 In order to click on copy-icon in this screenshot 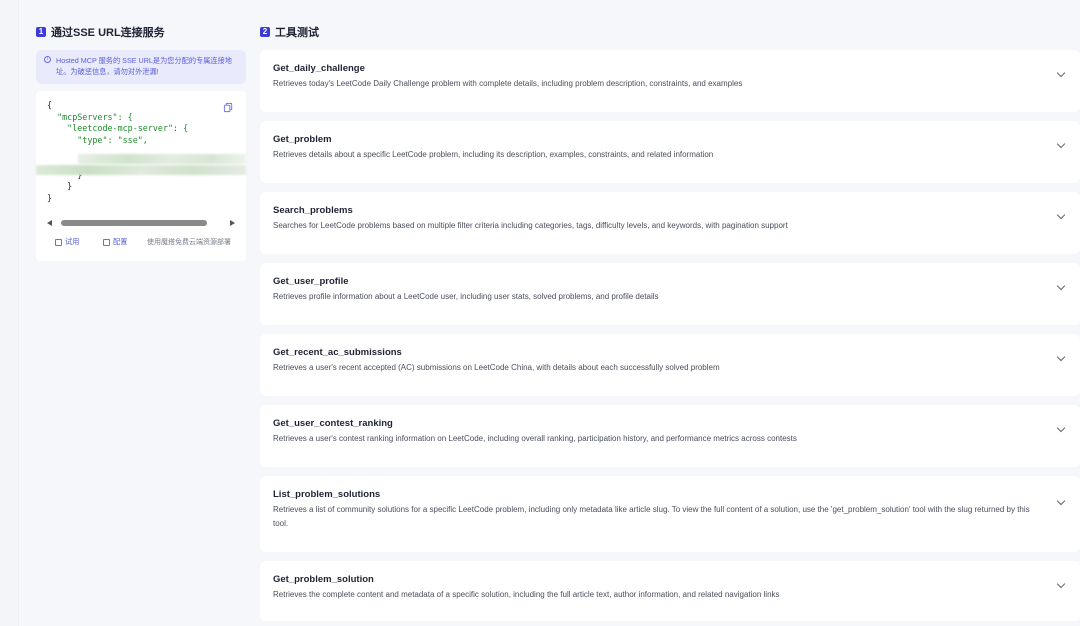, I will do `click(228, 107)`.